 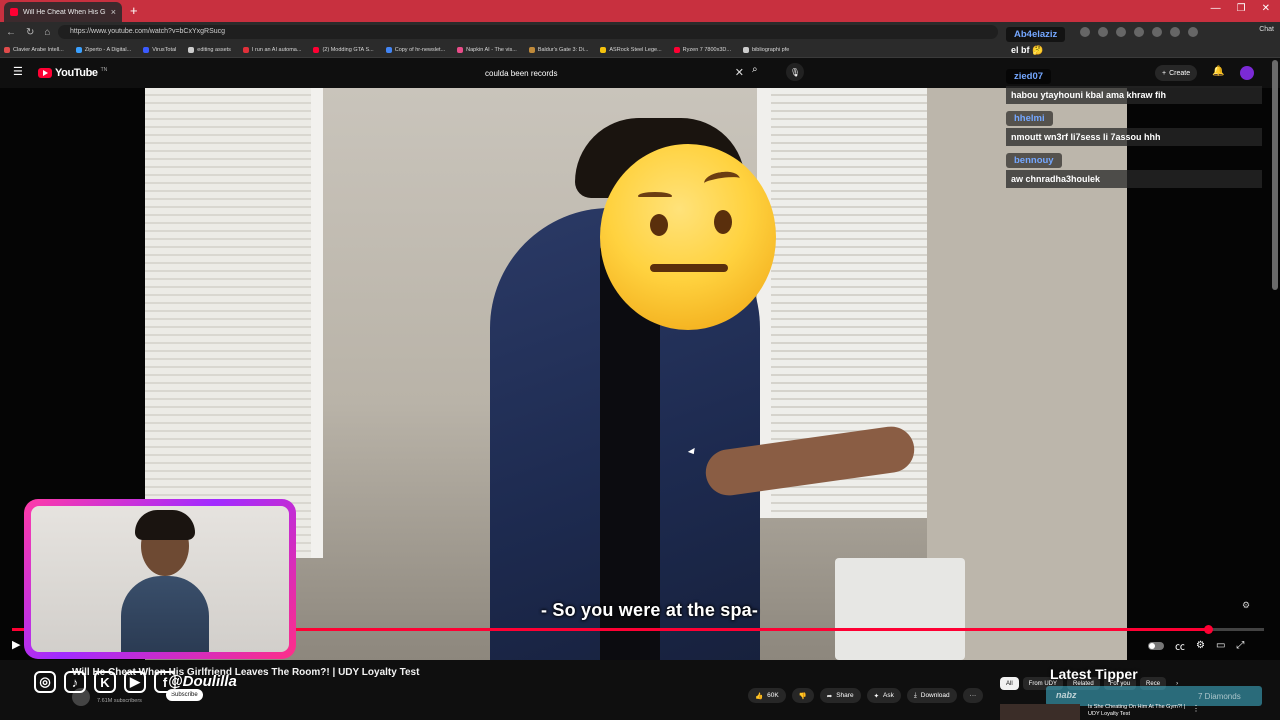 What do you see at coordinates (165, 614) in the screenshot?
I see `streamer-body` at bounding box center [165, 614].